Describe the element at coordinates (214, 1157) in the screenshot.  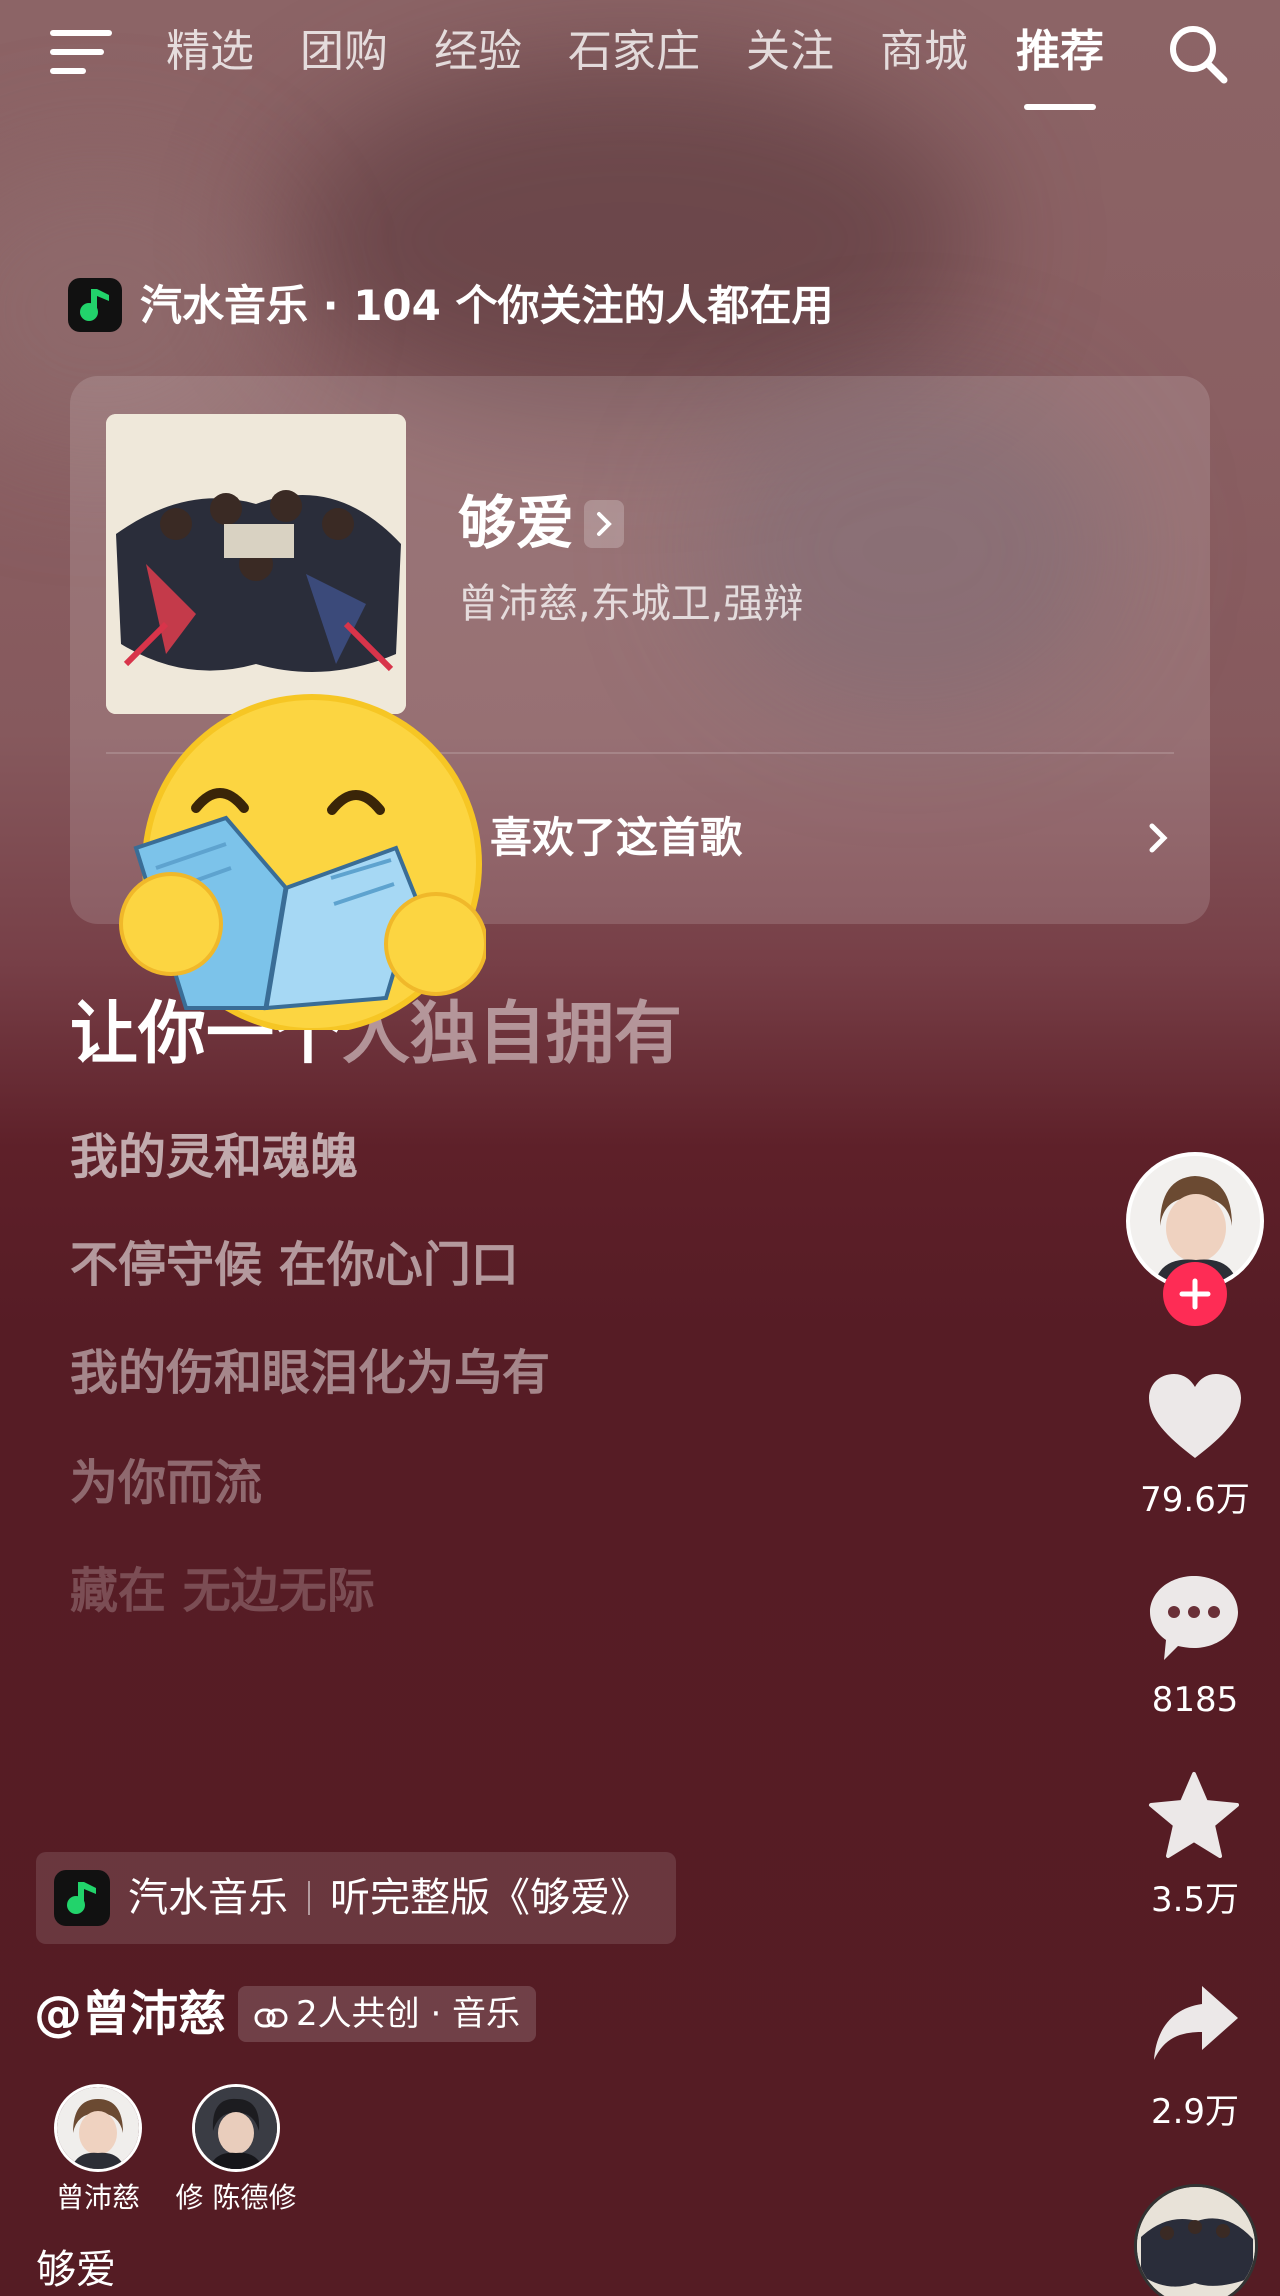
I see `lyric-line: 我的灵和魂魄` at that location.